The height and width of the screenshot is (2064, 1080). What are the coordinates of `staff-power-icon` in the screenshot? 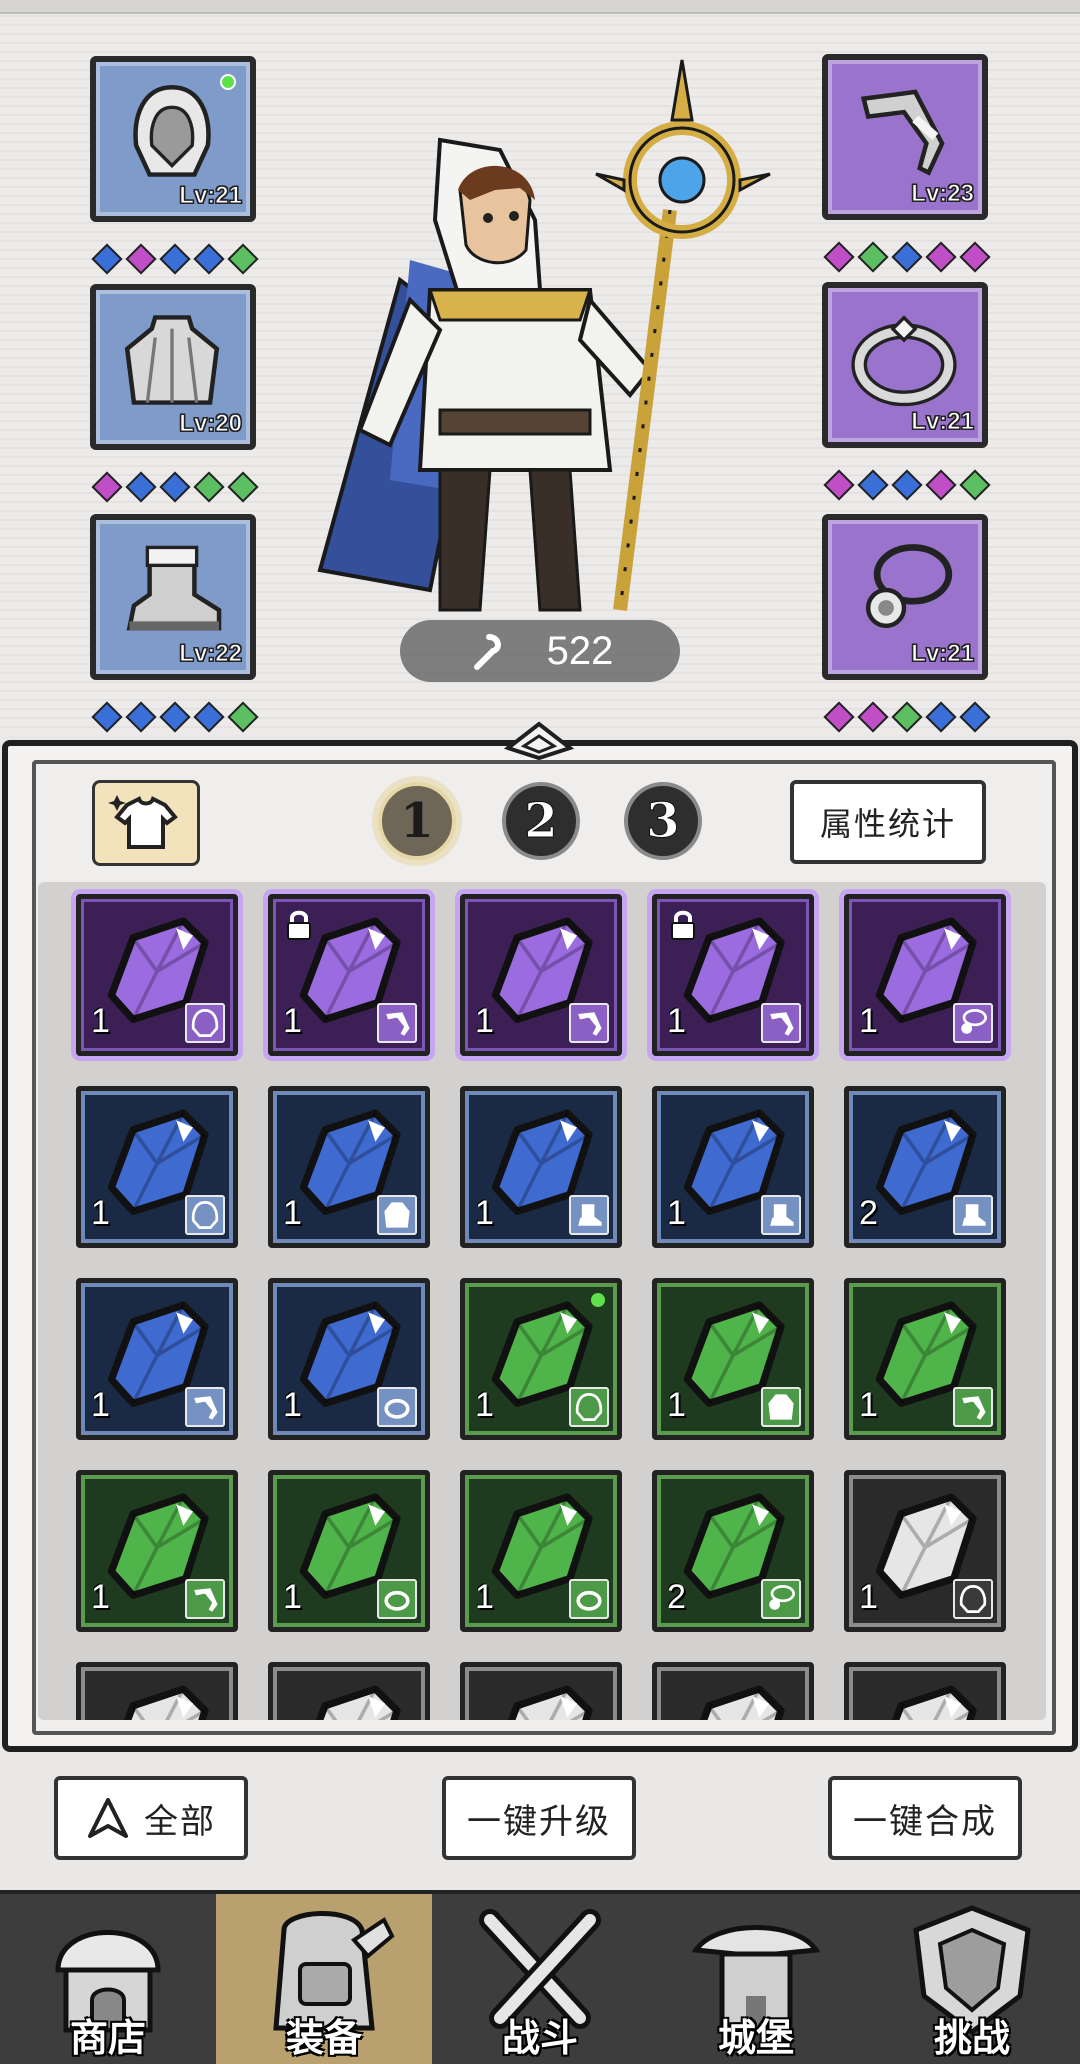 It's located at (487, 652).